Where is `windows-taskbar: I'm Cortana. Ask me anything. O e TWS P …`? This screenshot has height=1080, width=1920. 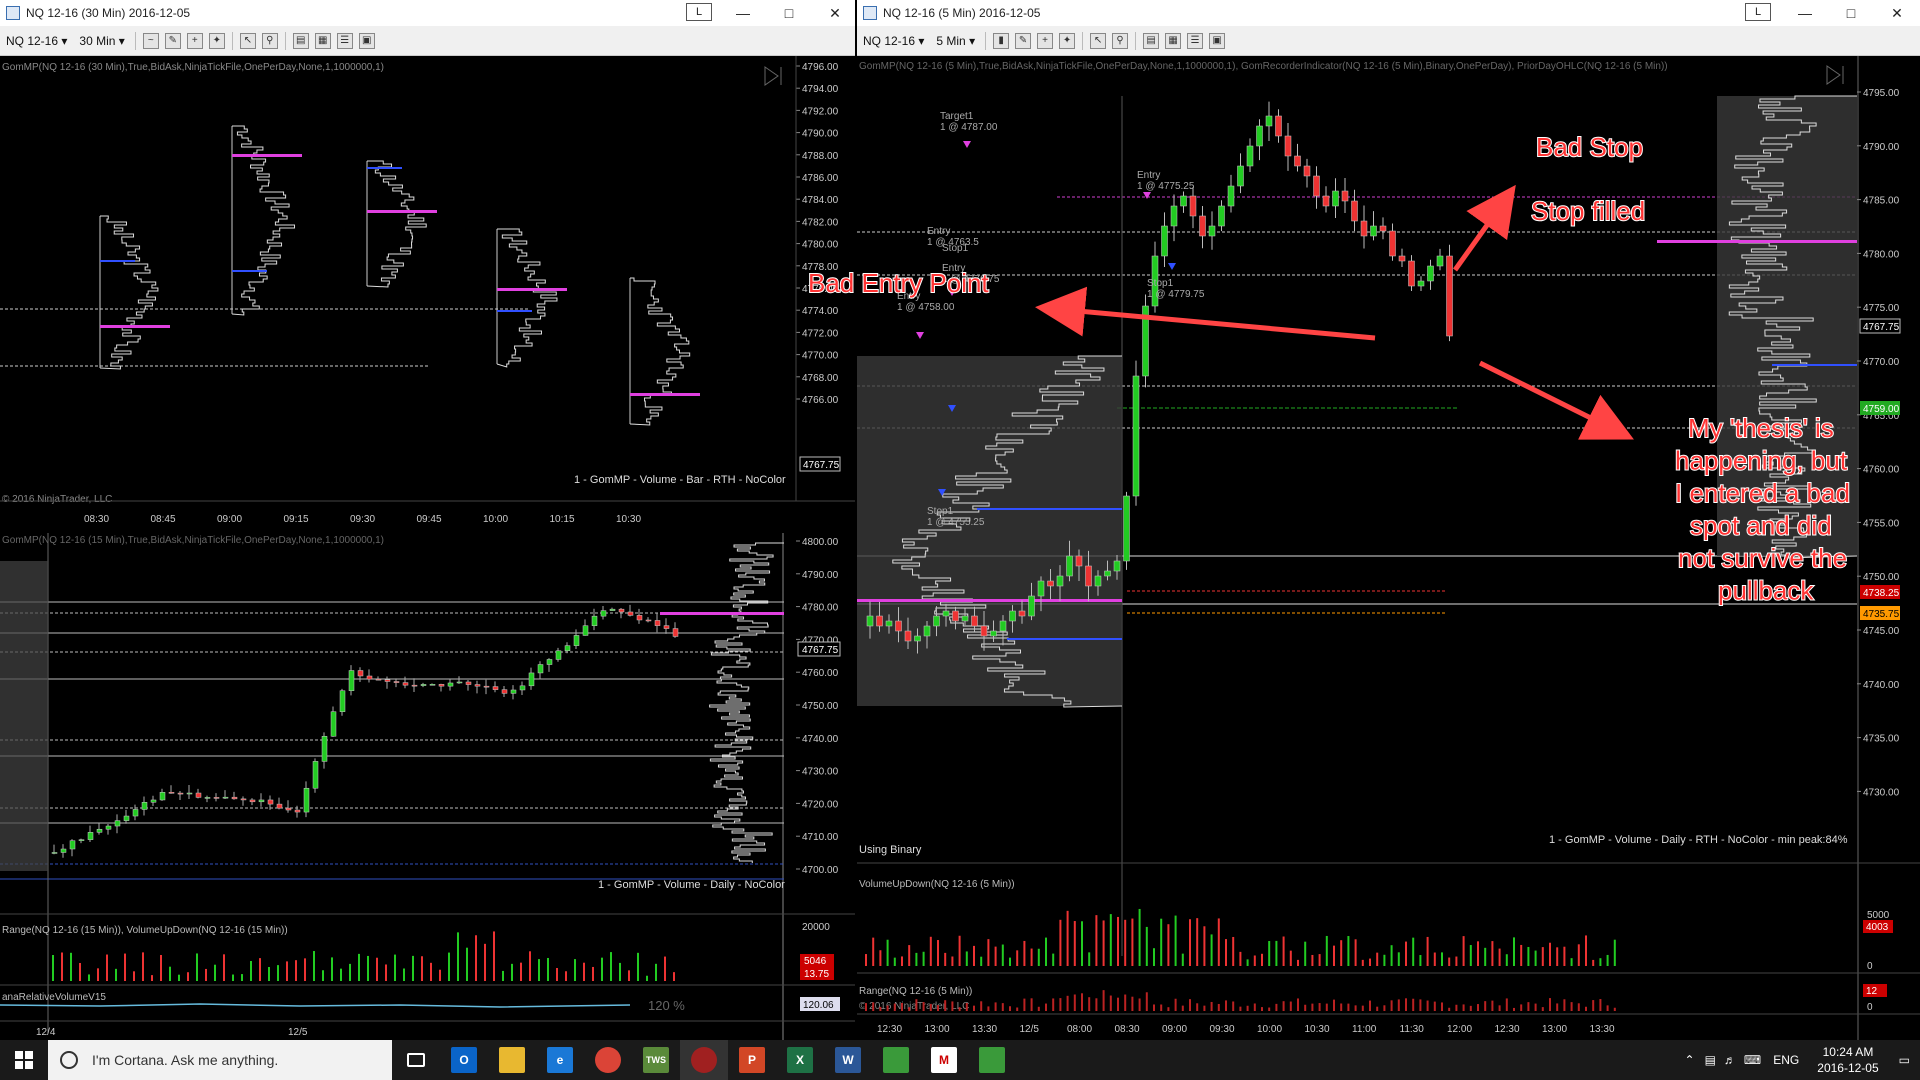
windows-taskbar: I'm Cortana. Ask me anything. O e TWS P … is located at coordinates (960, 1060).